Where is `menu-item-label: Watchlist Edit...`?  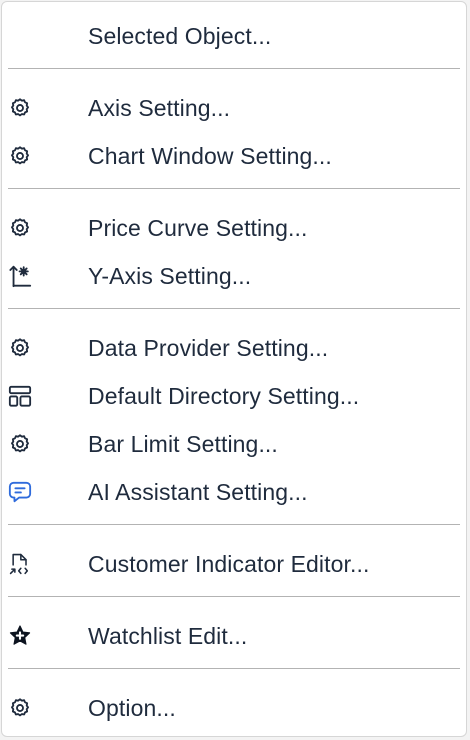
menu-item-label: Watchlist Edit... is located at coordinates (168, 636).